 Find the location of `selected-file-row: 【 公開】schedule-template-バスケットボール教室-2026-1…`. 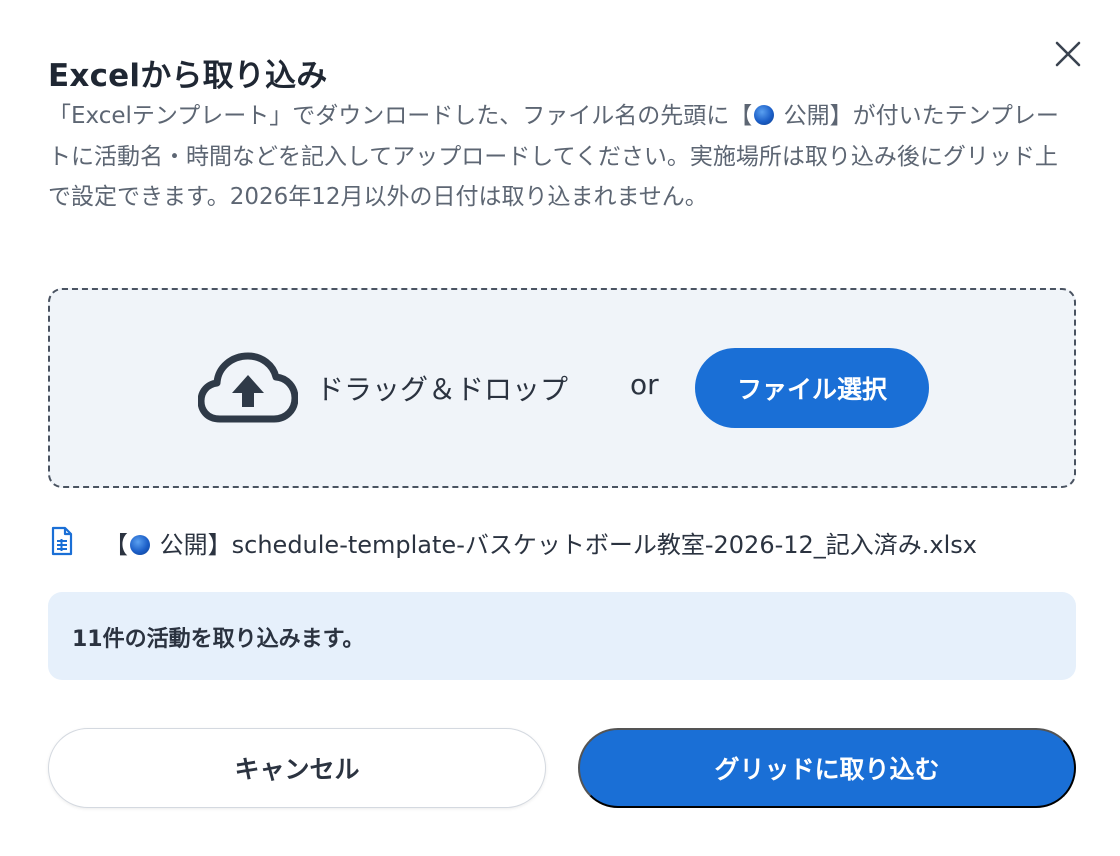

selected-file-row: 【 公開】schedule-template-バスケットボール教室-2026-1… is located at coordinates (563, 542).